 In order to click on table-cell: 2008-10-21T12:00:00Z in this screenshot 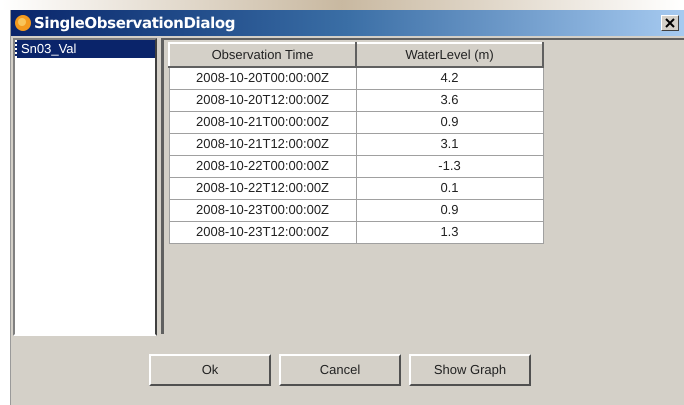, I will do `click(262, 144)`.